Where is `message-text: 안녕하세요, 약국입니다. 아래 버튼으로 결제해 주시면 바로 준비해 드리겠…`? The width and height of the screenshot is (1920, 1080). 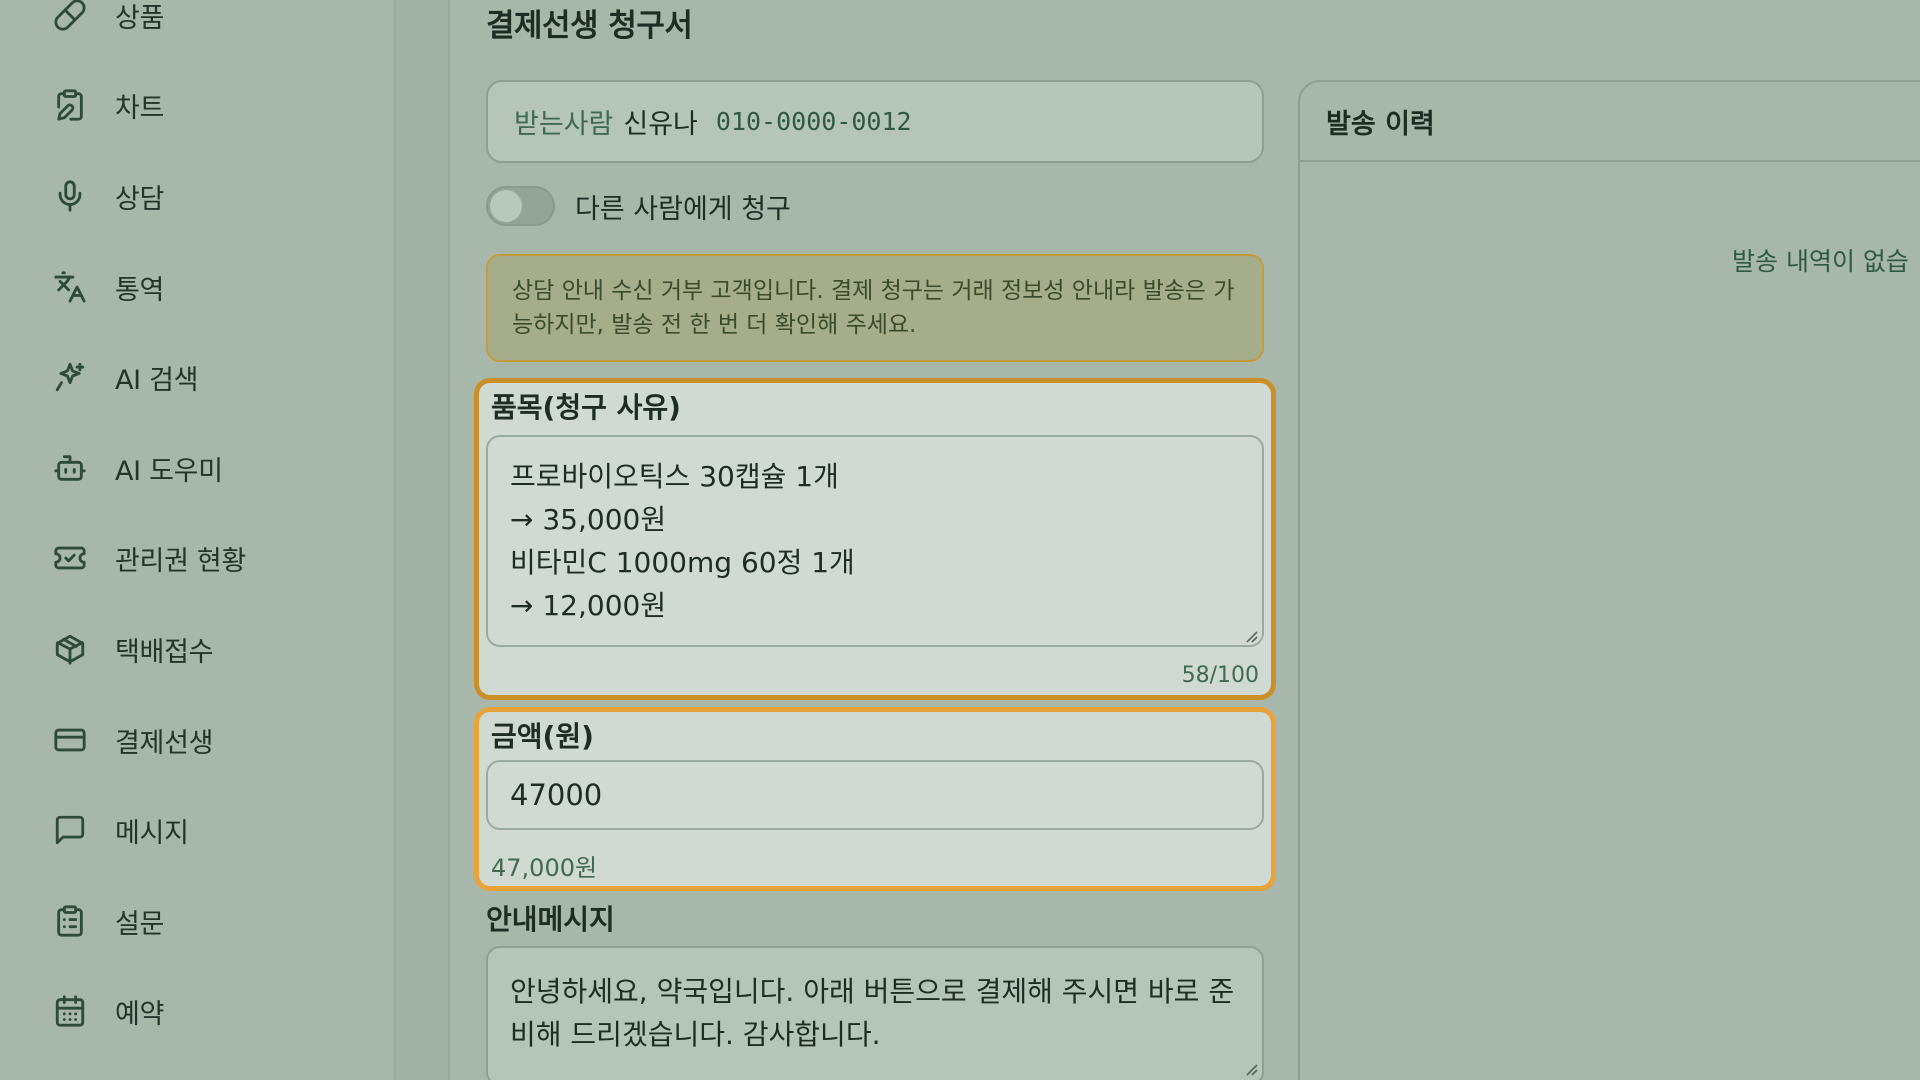
message-text: 안녕하세요, 약국입니다. 아래 버튼으로 결제해 주시면 바로 준비해 드리겠… is located at coordinates (872, 1013).